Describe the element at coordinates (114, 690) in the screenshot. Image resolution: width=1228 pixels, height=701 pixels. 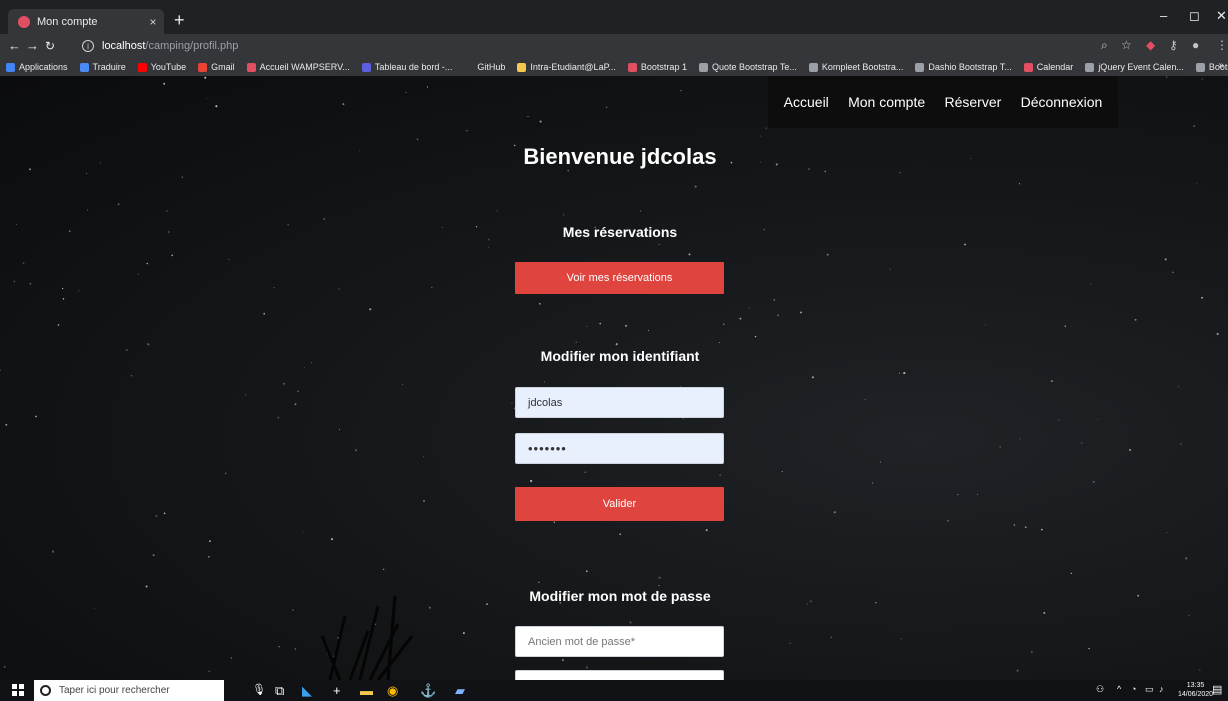
I see `taskbar-search-placeholder: Taper ici pour rechercher` at that location.